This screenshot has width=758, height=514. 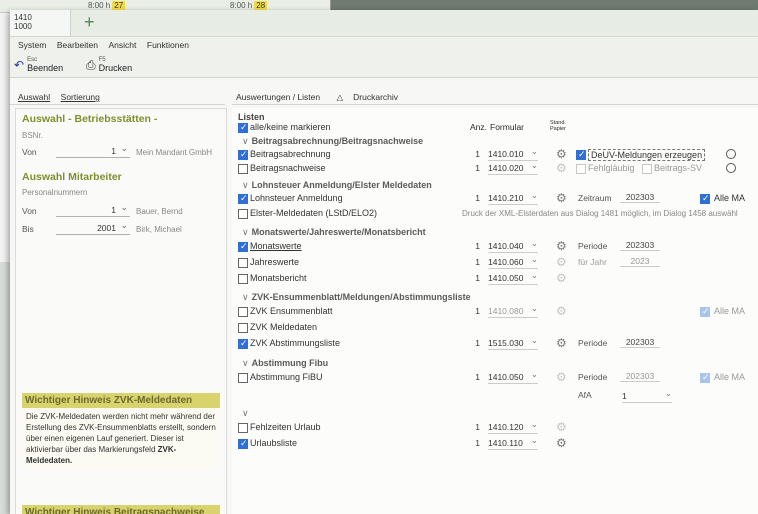 I want to click on fibu-periode-label: Periode, so click(x=593, y=377).